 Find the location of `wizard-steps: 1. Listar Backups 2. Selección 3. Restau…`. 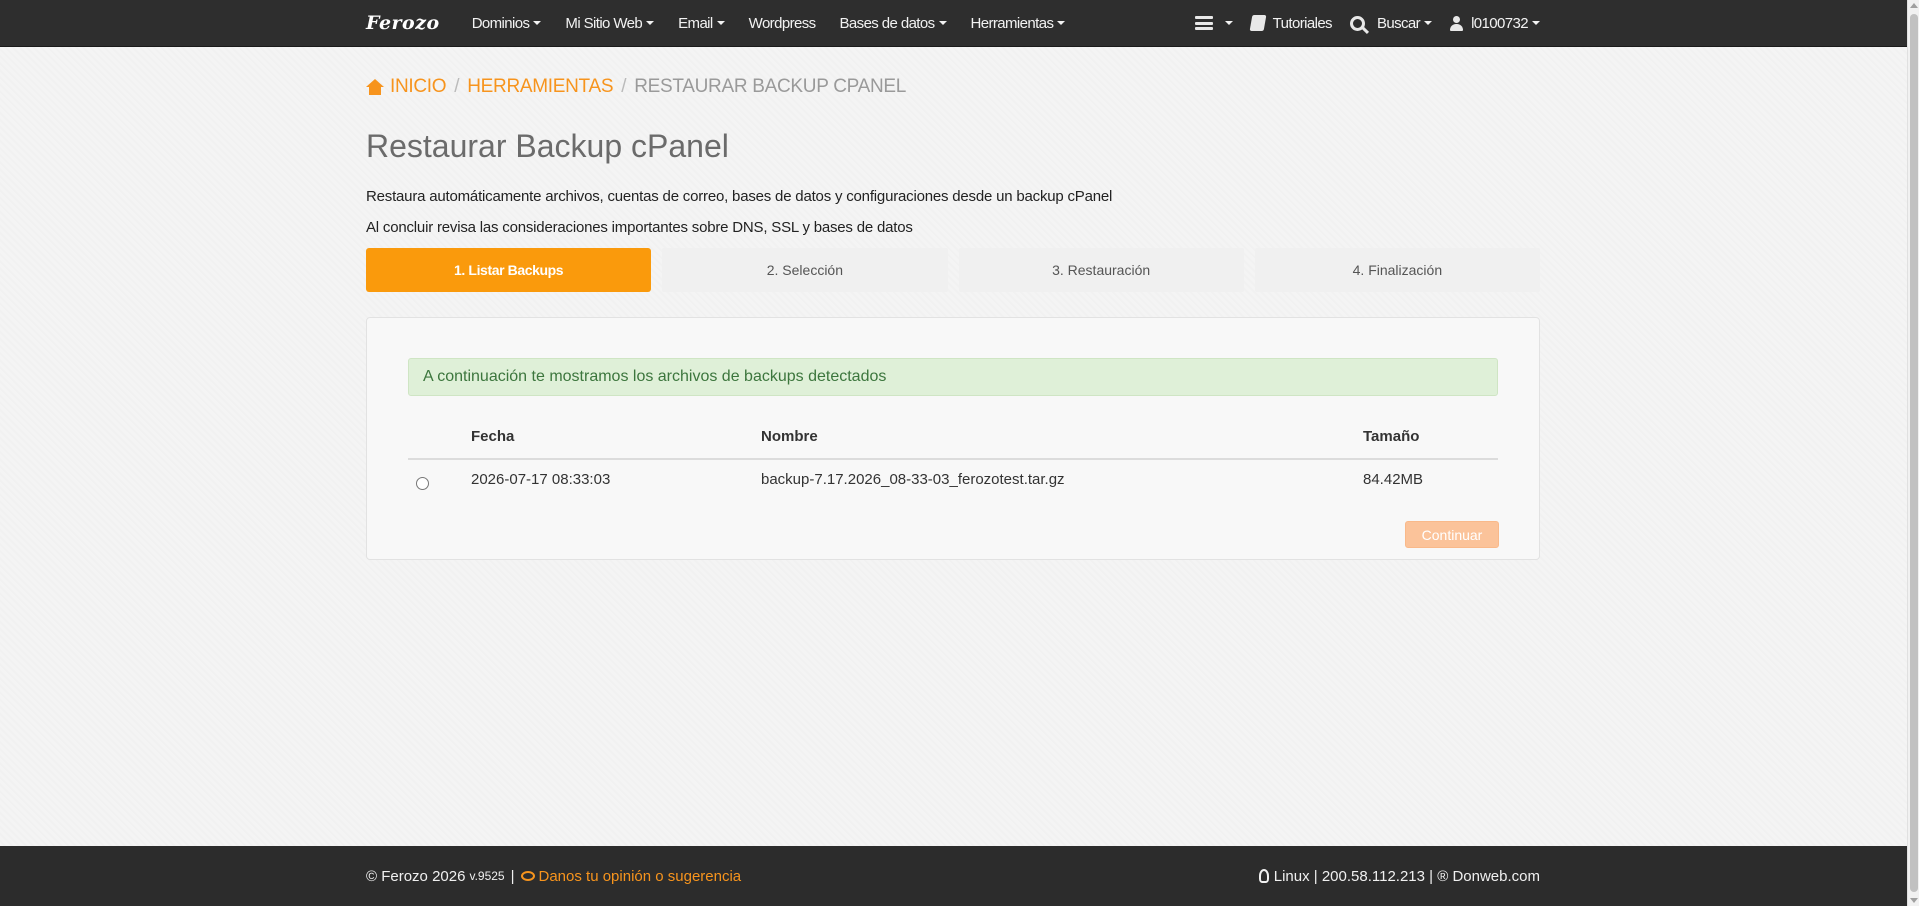

wizard-steps: 1. Listar Backups 2. Selección 3. Restau… is located at coordinates (953, 270).